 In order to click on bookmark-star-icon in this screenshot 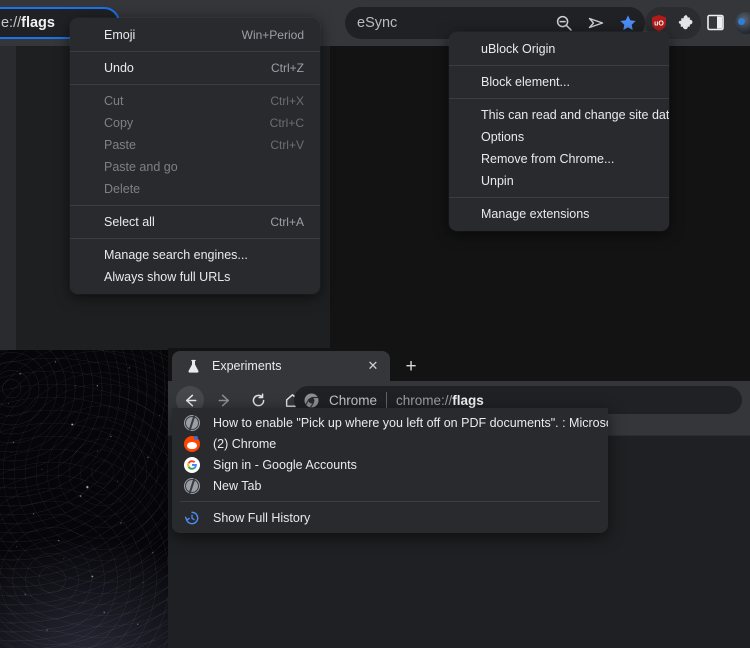, I will do `click(628, 23)`.